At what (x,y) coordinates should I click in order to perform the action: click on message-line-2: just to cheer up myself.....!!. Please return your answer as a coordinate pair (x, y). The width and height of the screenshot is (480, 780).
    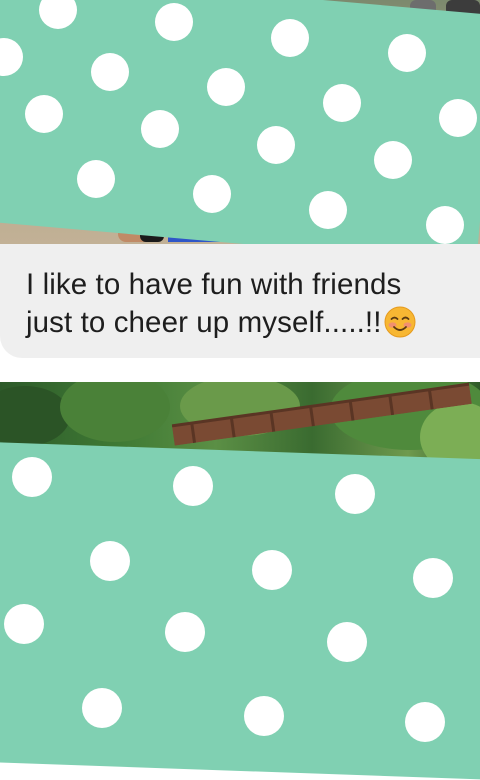
    Looking at the image, I should click on (251, 323).